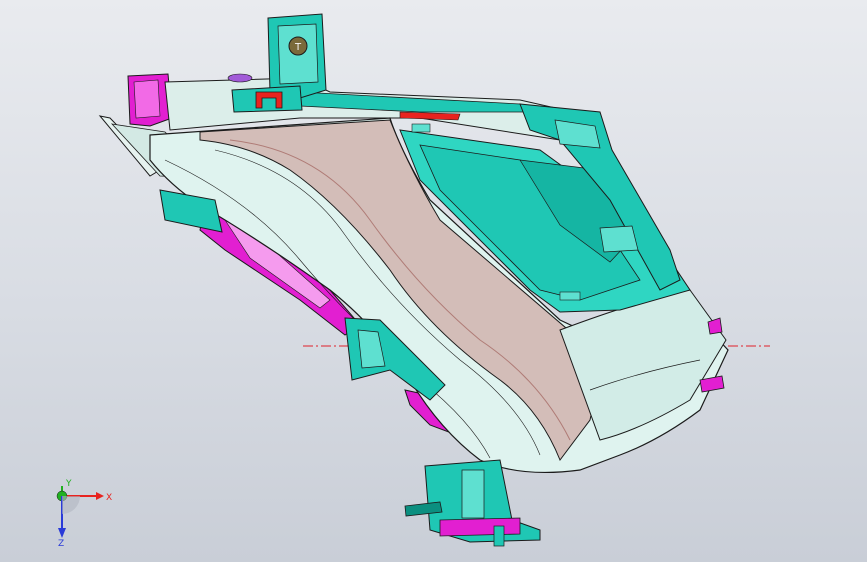 The image size is (867, 562). What do you see at coordinates (472, 503) in the screenshot?
I see `bottom-mounting-bracket` at bounding box center [472, 503].